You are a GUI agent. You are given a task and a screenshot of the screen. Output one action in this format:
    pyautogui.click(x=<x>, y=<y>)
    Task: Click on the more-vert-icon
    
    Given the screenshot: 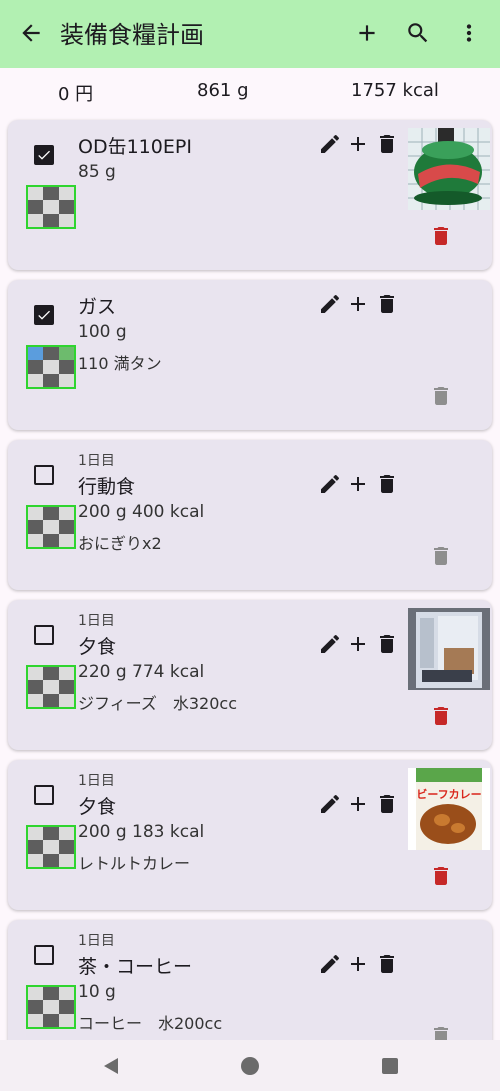 What is the action you would take?
    pyautogui.click(x=469, y=33)
    